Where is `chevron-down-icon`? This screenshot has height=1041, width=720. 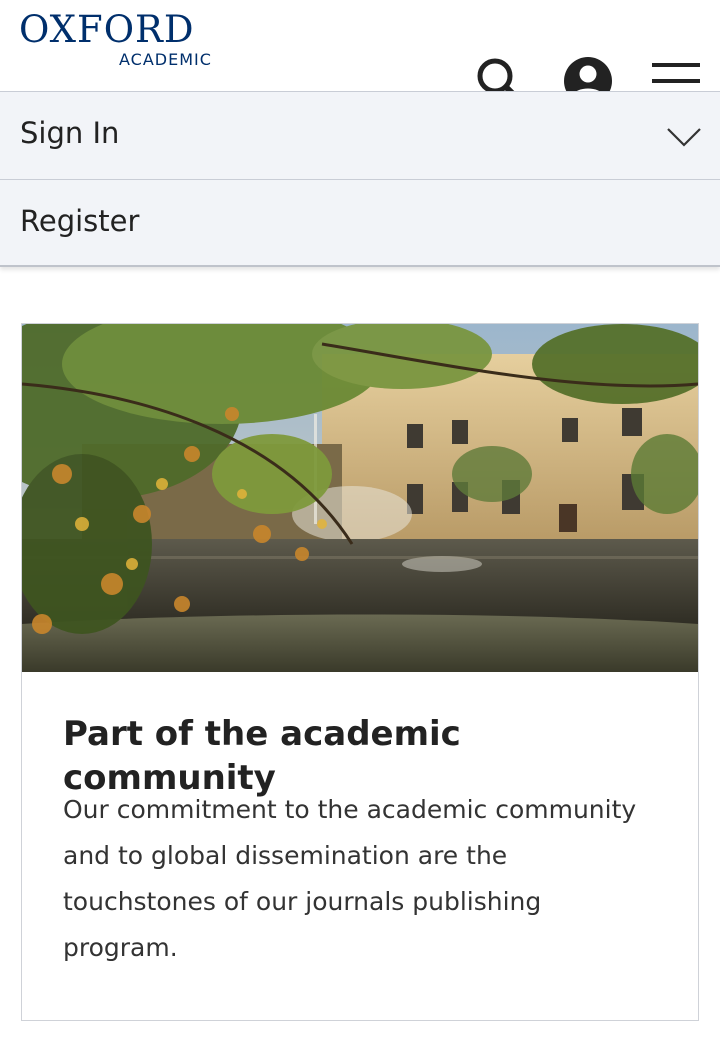
chevron-down-icon is located at coordinates (684, 137).